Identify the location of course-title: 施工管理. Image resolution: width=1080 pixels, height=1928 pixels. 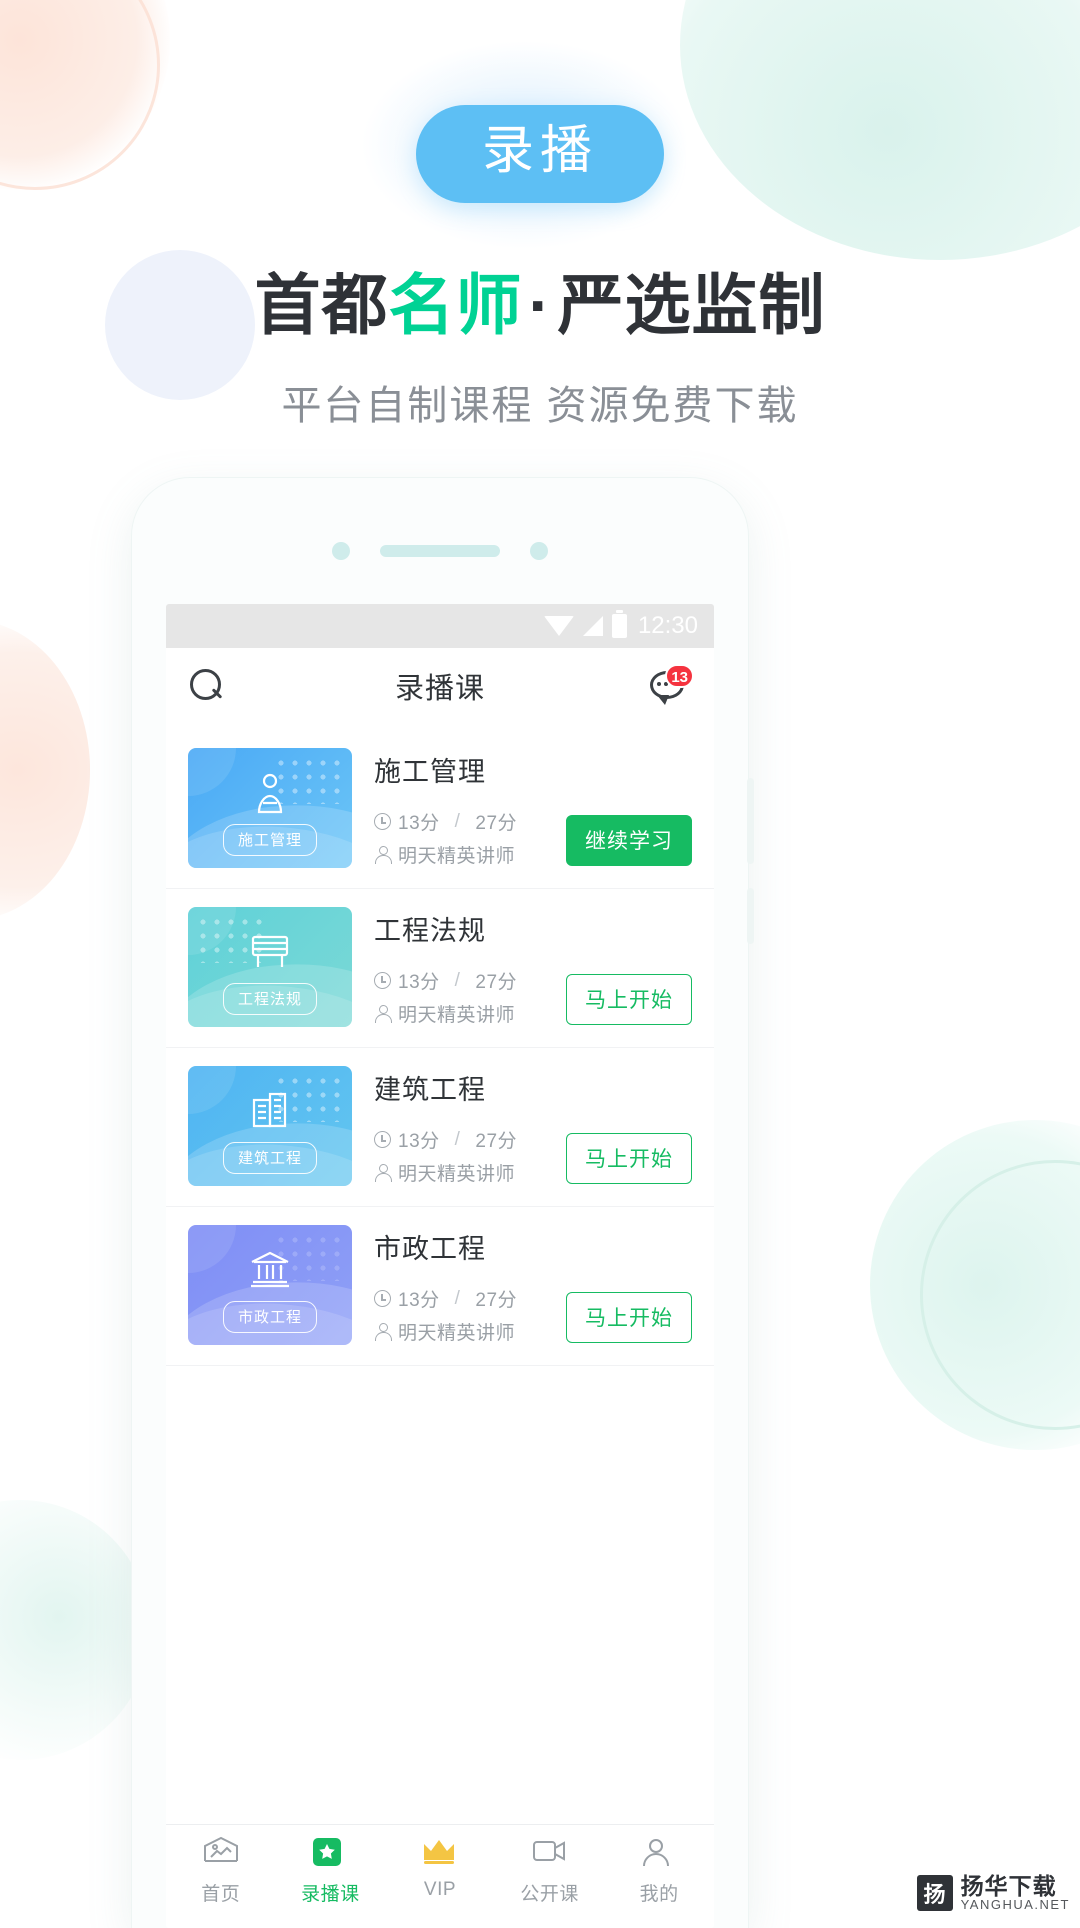
(430, 772).